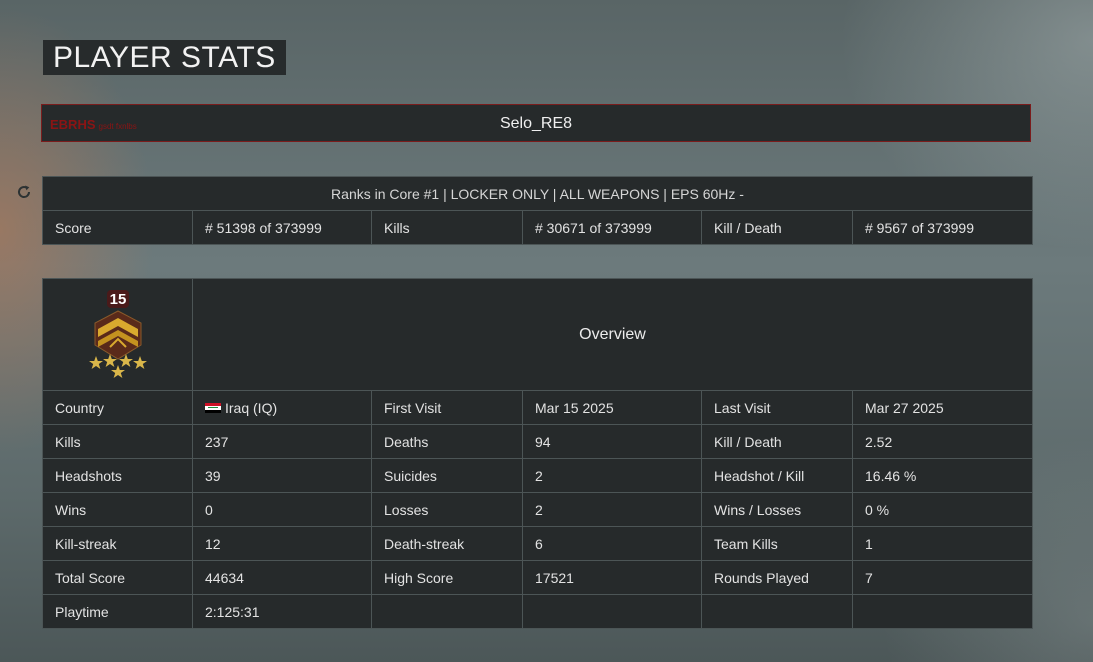 This screenshot has width=1093, height=662. What do you see at coordinates (942, 475) in the screenshot?
I see `stat-value: 16.46 %` at bounding box center [942, 475].